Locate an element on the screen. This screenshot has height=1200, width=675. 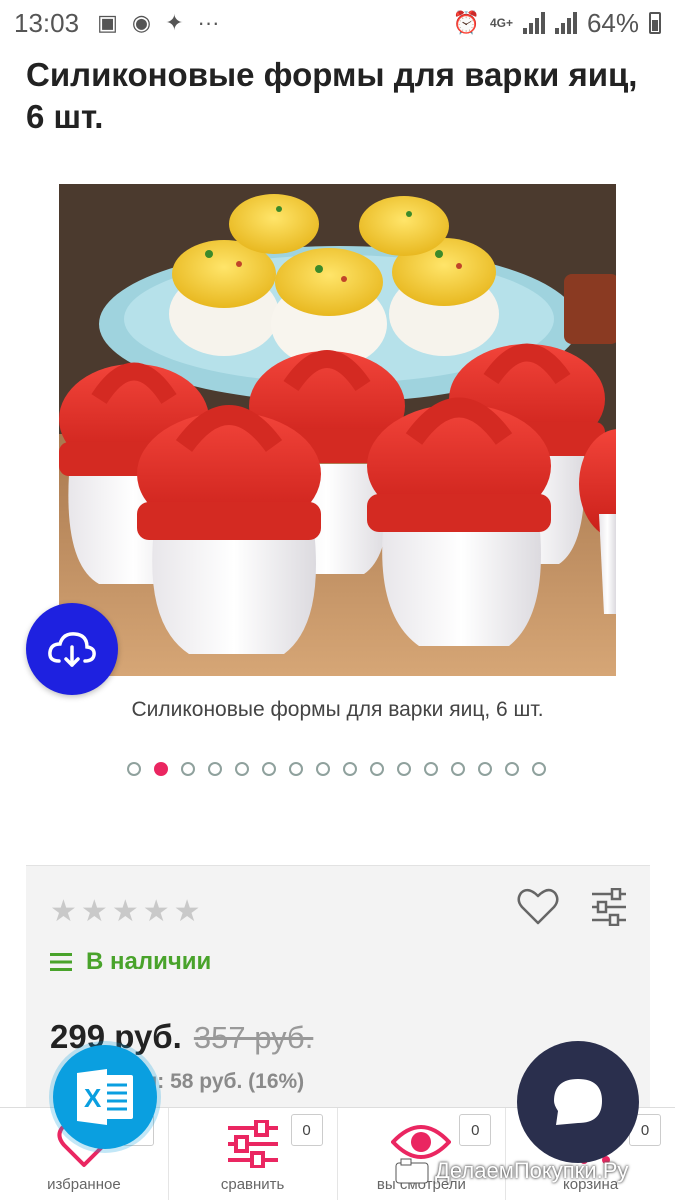
saving-amount: я: 58 руб. (16%) is located at coordinates (225, 1081).